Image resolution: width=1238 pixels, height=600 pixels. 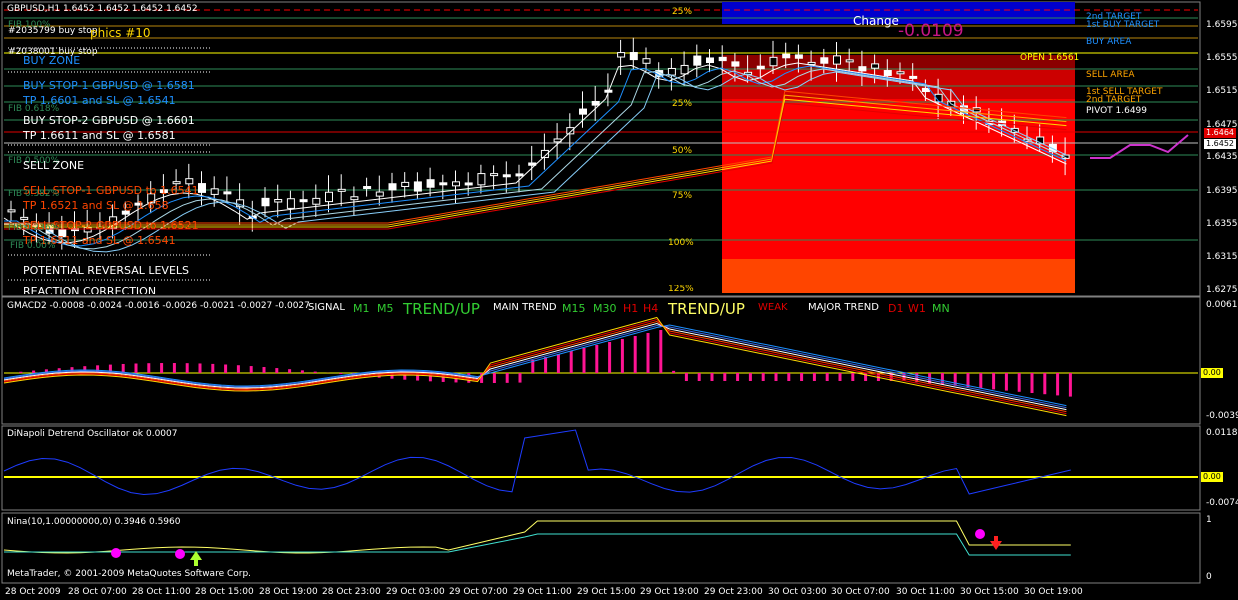 I want to click on macd-m1-label: M1, so click(x=361, y=308).